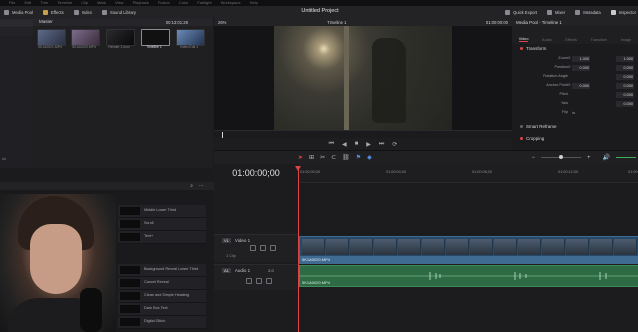  I want to click on media-pool-button: Media Pool, so click(18, 12).